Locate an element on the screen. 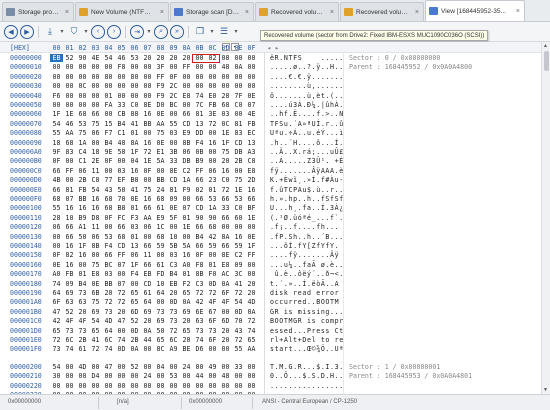 The height and width of the screenshot is (410, 550). ascii-text: 0..Ô...$.S.D.H.. is located at coordinates (307, 376).